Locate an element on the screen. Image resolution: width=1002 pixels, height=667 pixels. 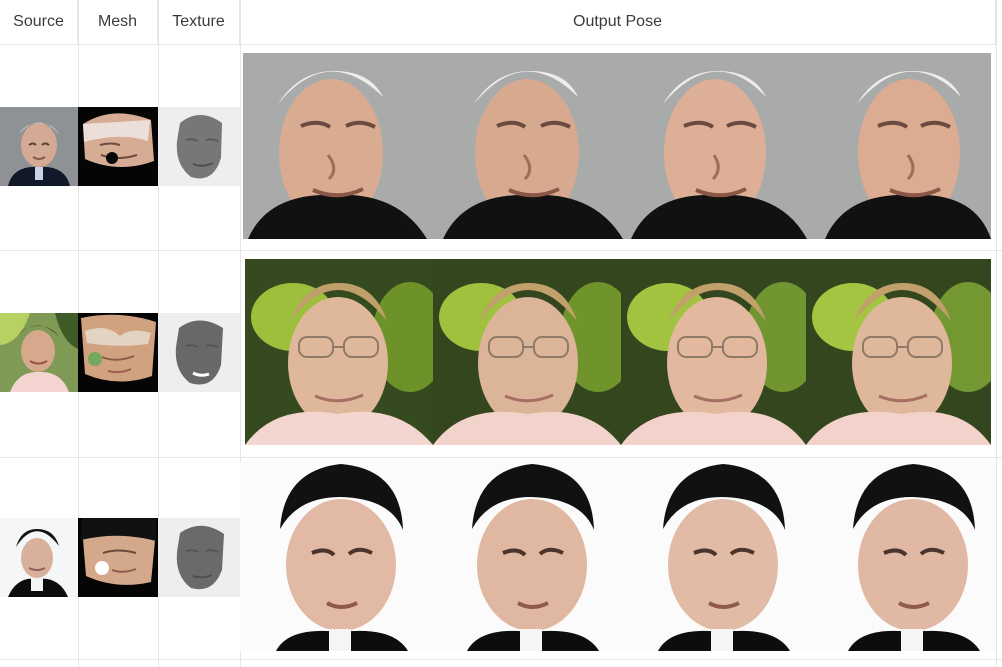
mesh-image-woman is located at coordinates (118, 352).